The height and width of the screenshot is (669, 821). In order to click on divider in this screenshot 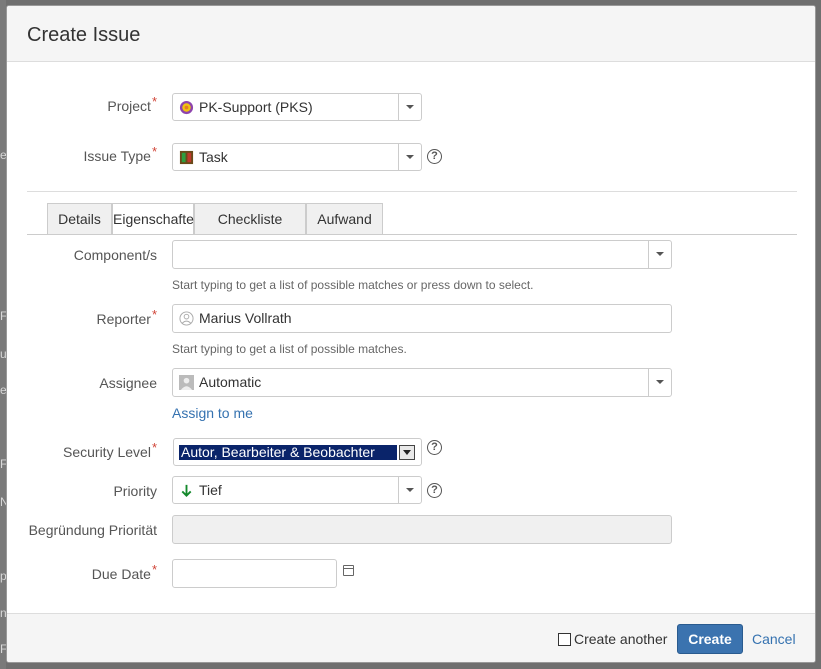, I will do `click(412, 191)`.